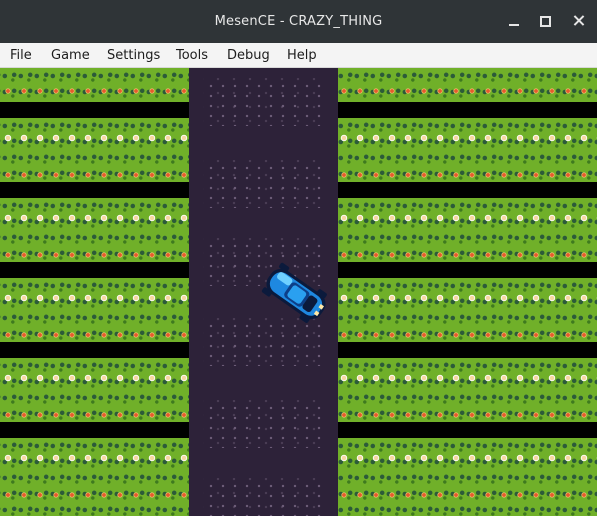 The image size is (597, 516). Describe the element at coordinates (294, 292) in the screenshot. I see `car-sprite` at that location.